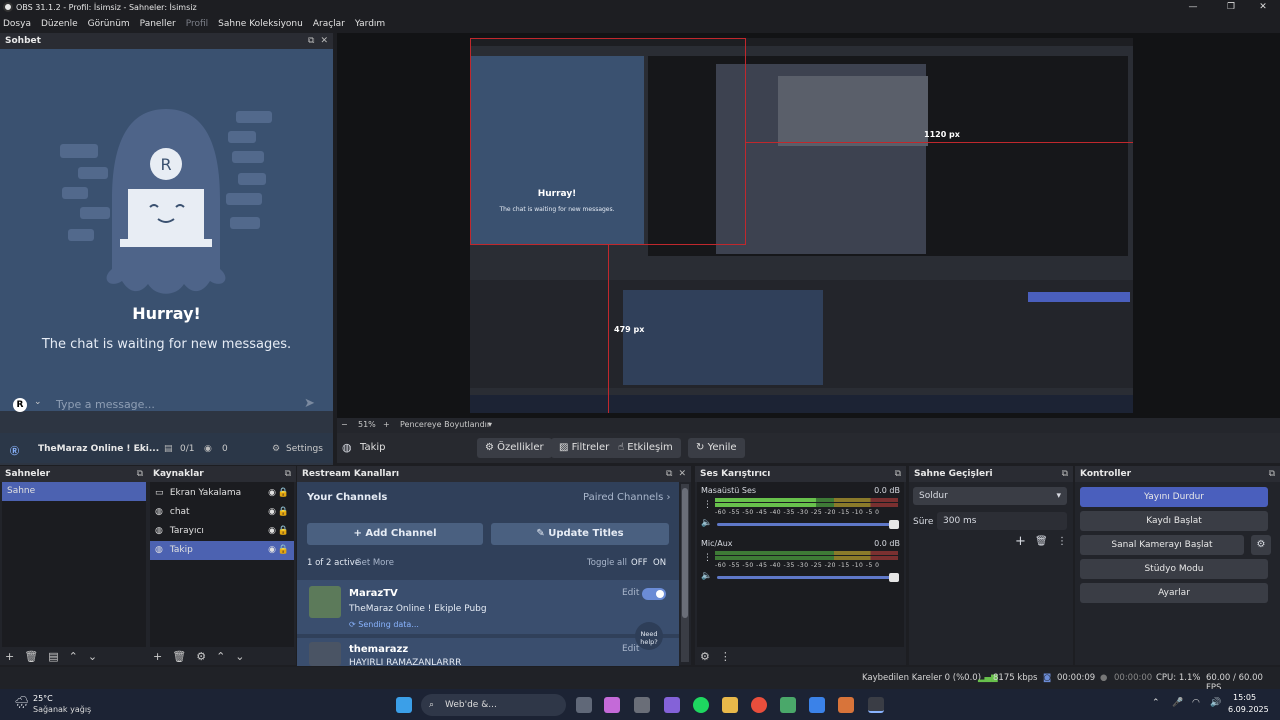 Image resolution: width=1280 pixels, height=720 pixels. I want to click on stop-stream-button: Yayını Durdur, so click(1174, 497).